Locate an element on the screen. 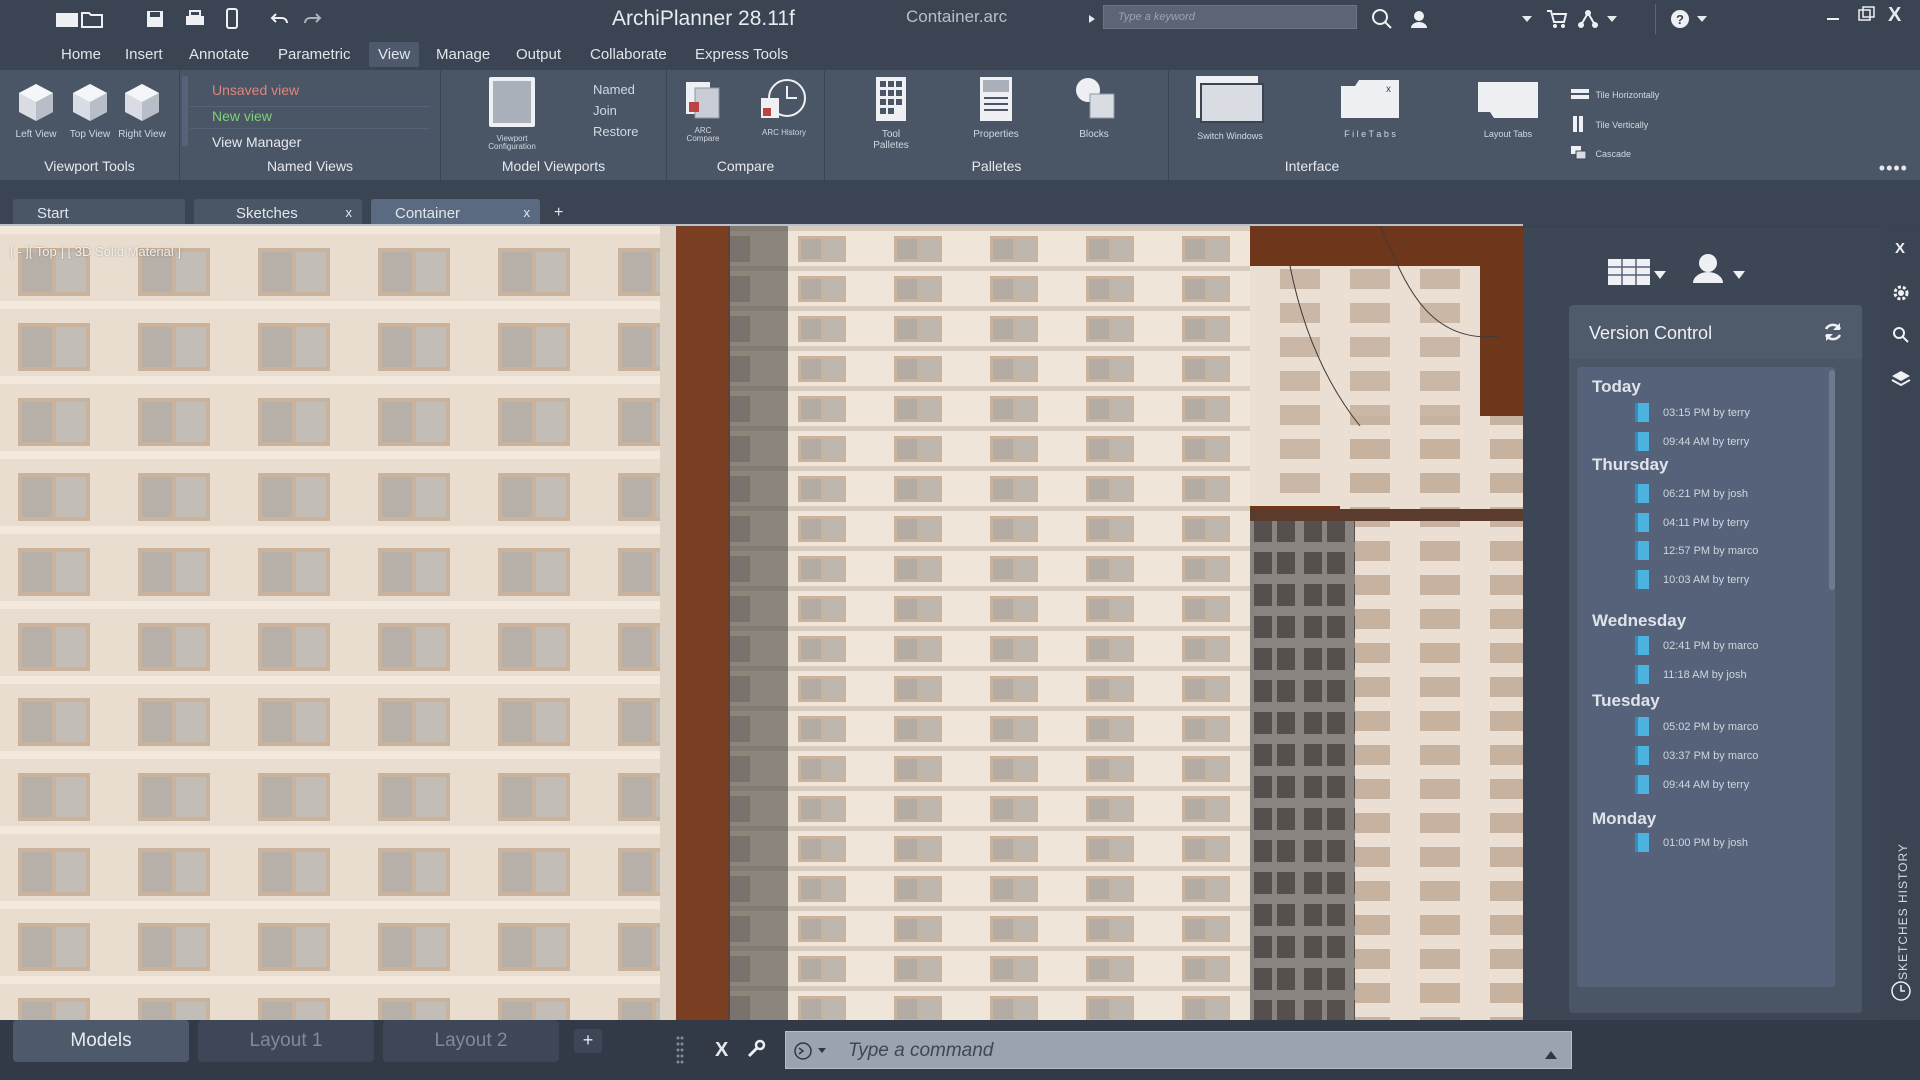 Image resolution: width=1920 pixels, height=1080 pixels. tile-horizontally-item: Tile Horizontally is located at coordinates (1615, 95).